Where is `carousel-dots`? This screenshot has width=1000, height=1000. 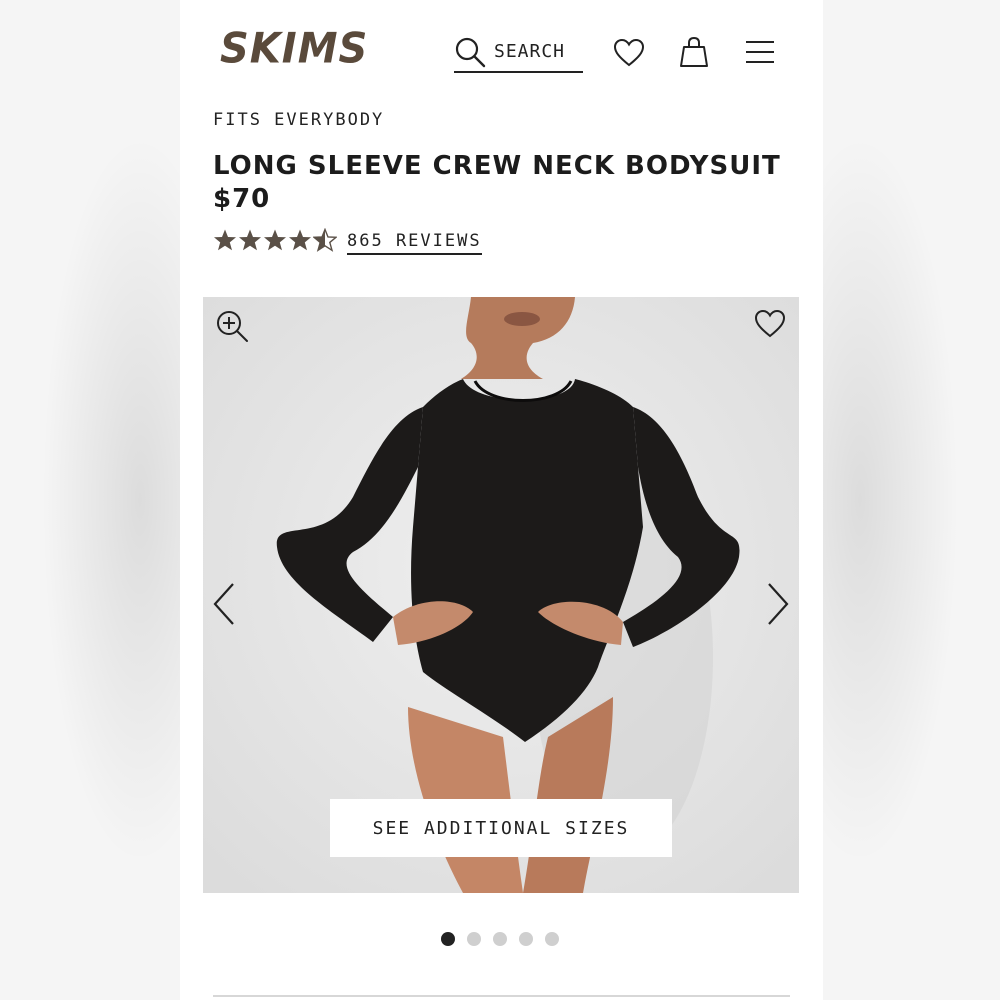 carousel-dots is located at coordinates (500, 939).